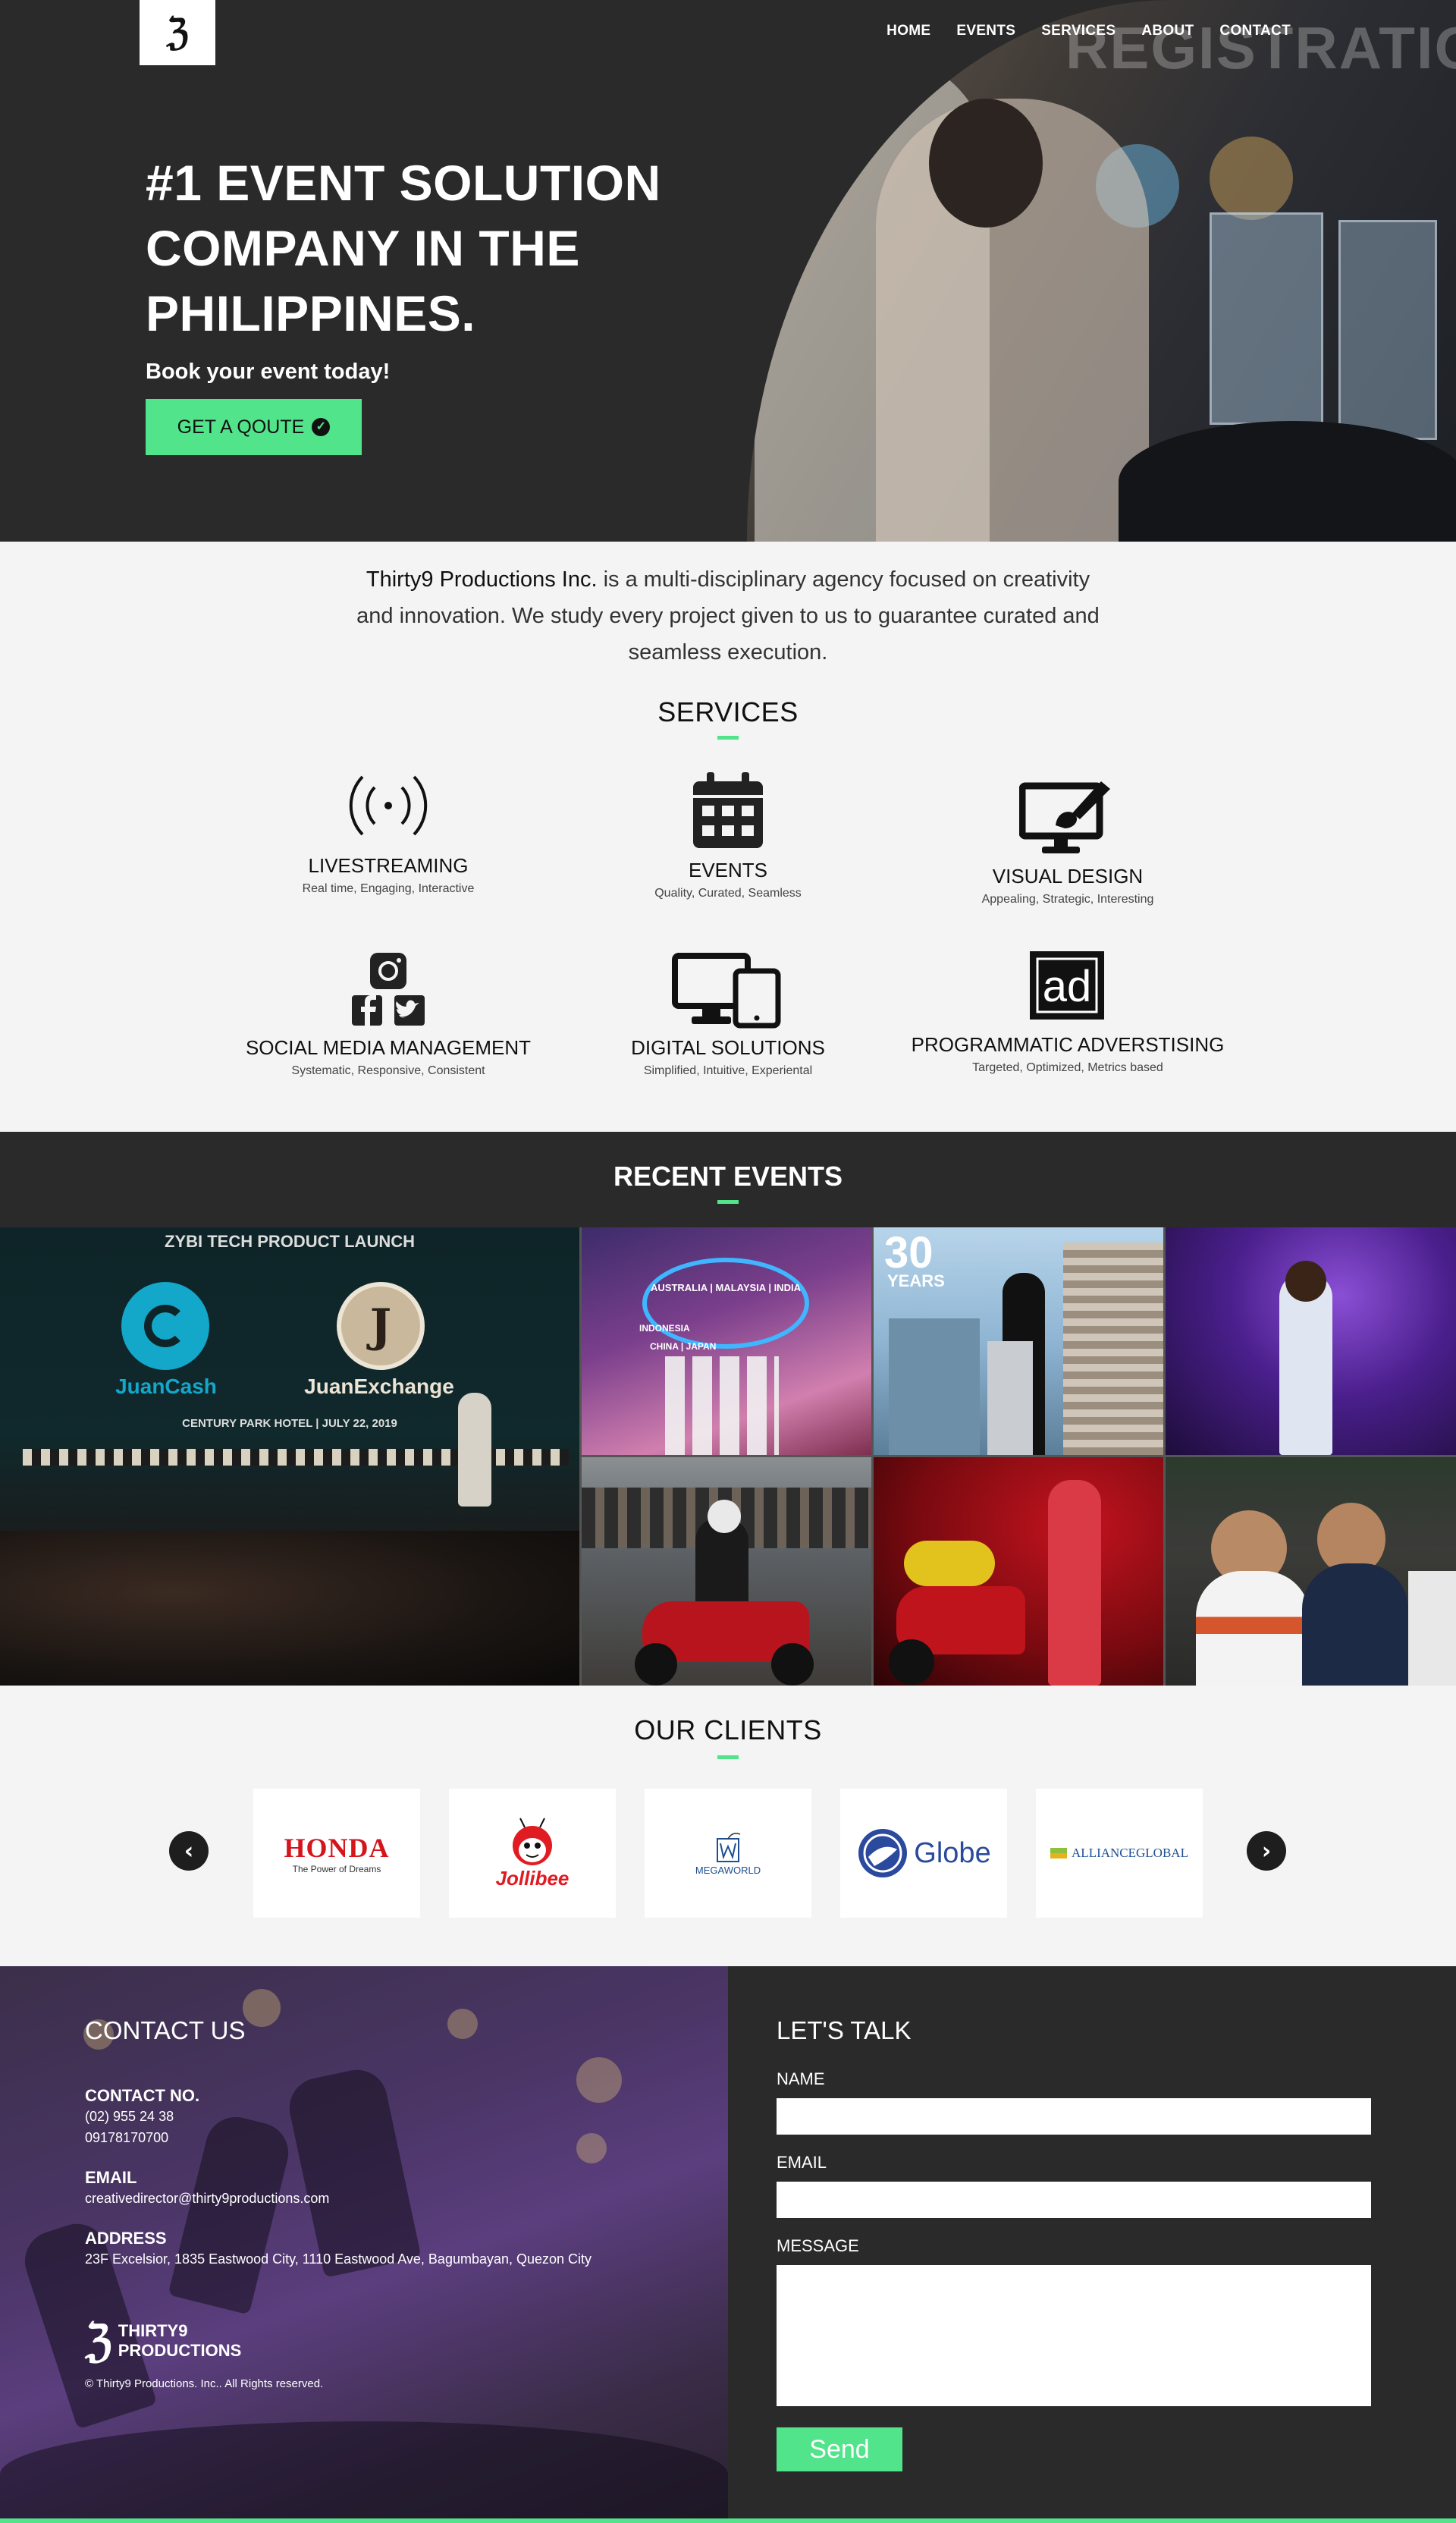 Image resolution: width=1456 pixels, height=2523 pixels. Describe the element at coordinates (1074, 2116) in the screenshot. I see `name-field` at that location.